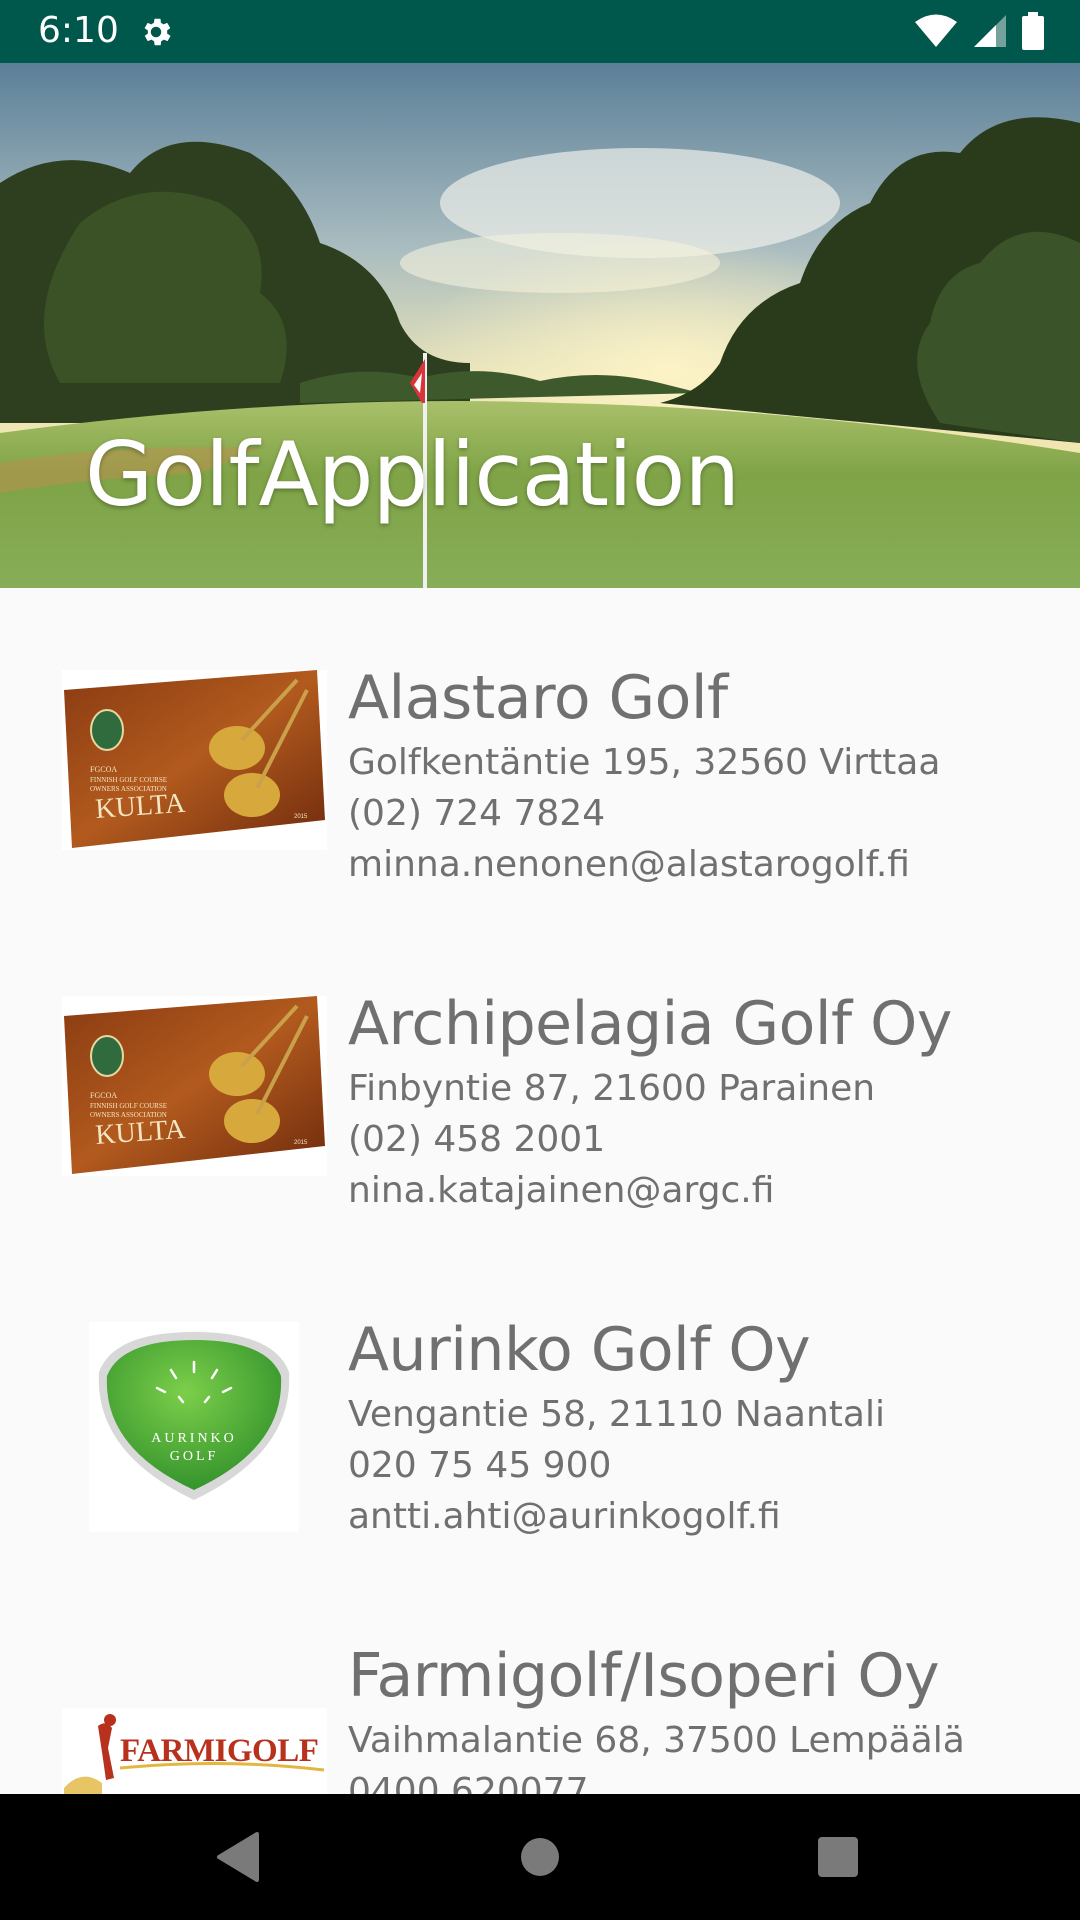 This screenshot has width=1080, height=1920. I want to click on signal-icon, so click(990, 31).